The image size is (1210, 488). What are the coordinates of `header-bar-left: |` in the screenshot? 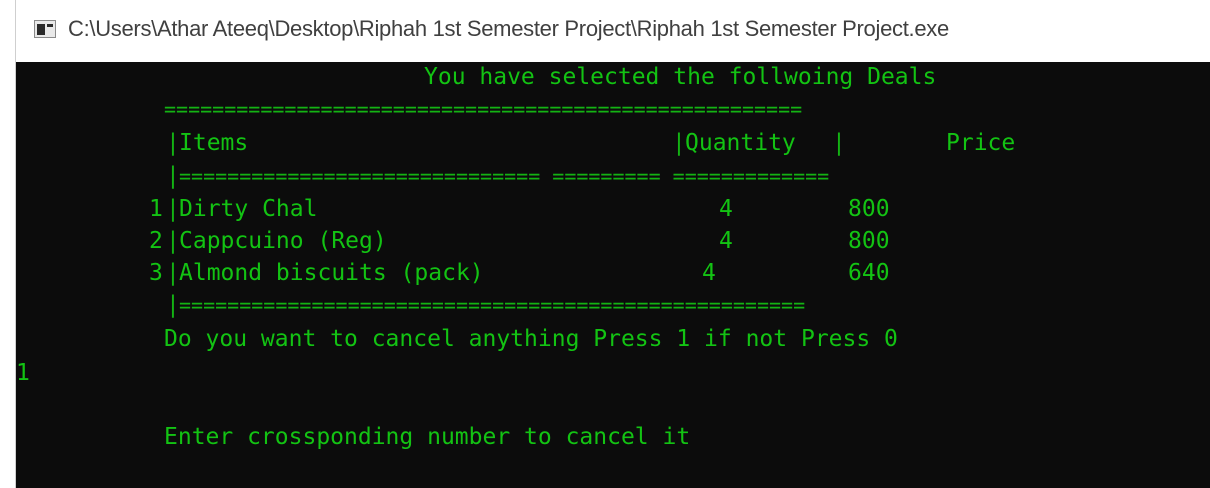 It's located at (173, 143).